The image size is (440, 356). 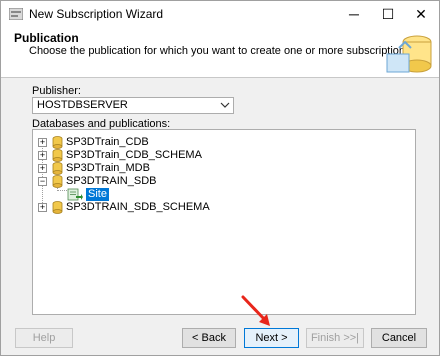 I want to click on cancel-button: Cancel, so click(x=399, y=338).